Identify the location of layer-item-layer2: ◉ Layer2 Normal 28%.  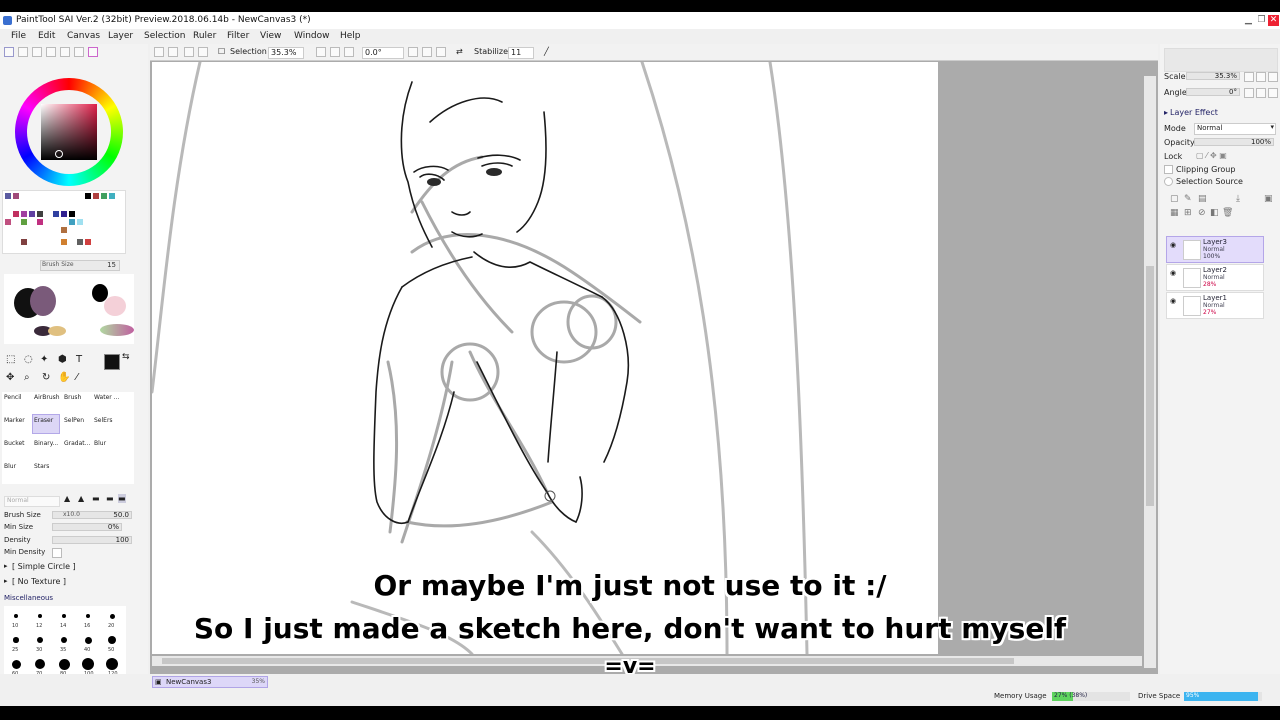
(1215, 277).